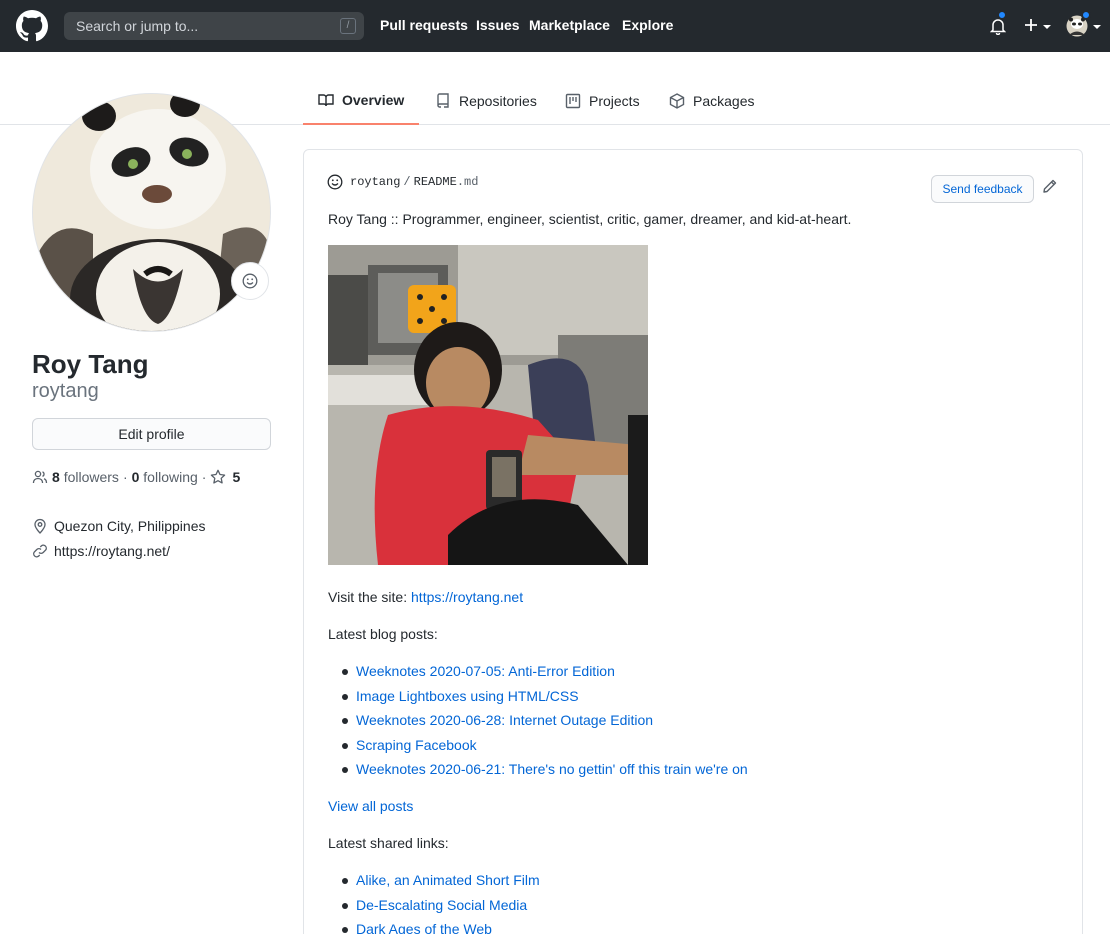 This screenshot has width=1110, height=934. I want to click on create-new-button, so click(1039, 27).